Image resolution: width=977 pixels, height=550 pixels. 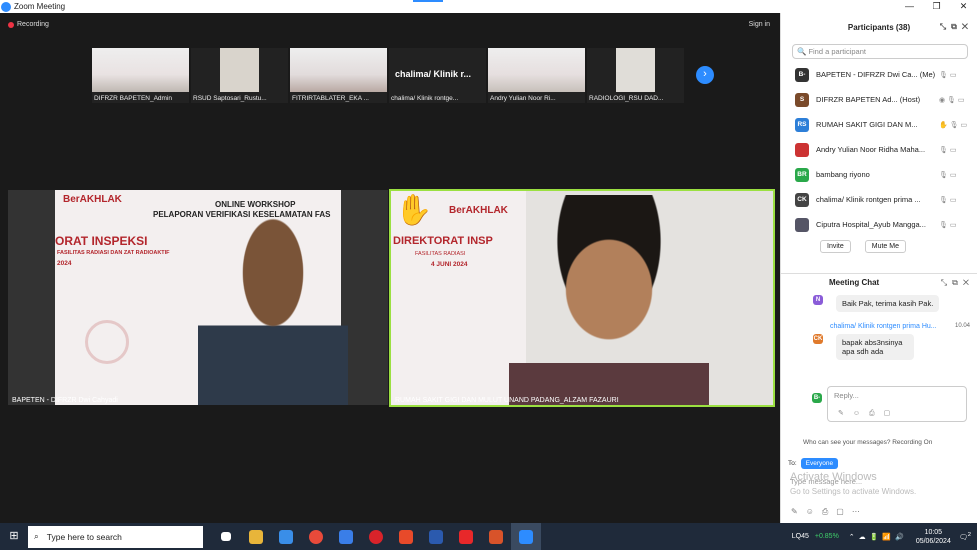 What do you see at coordinates (965, 536) in the screenshot?
I see `notification-icon: 🗨2` at bounding box center [965, 536].